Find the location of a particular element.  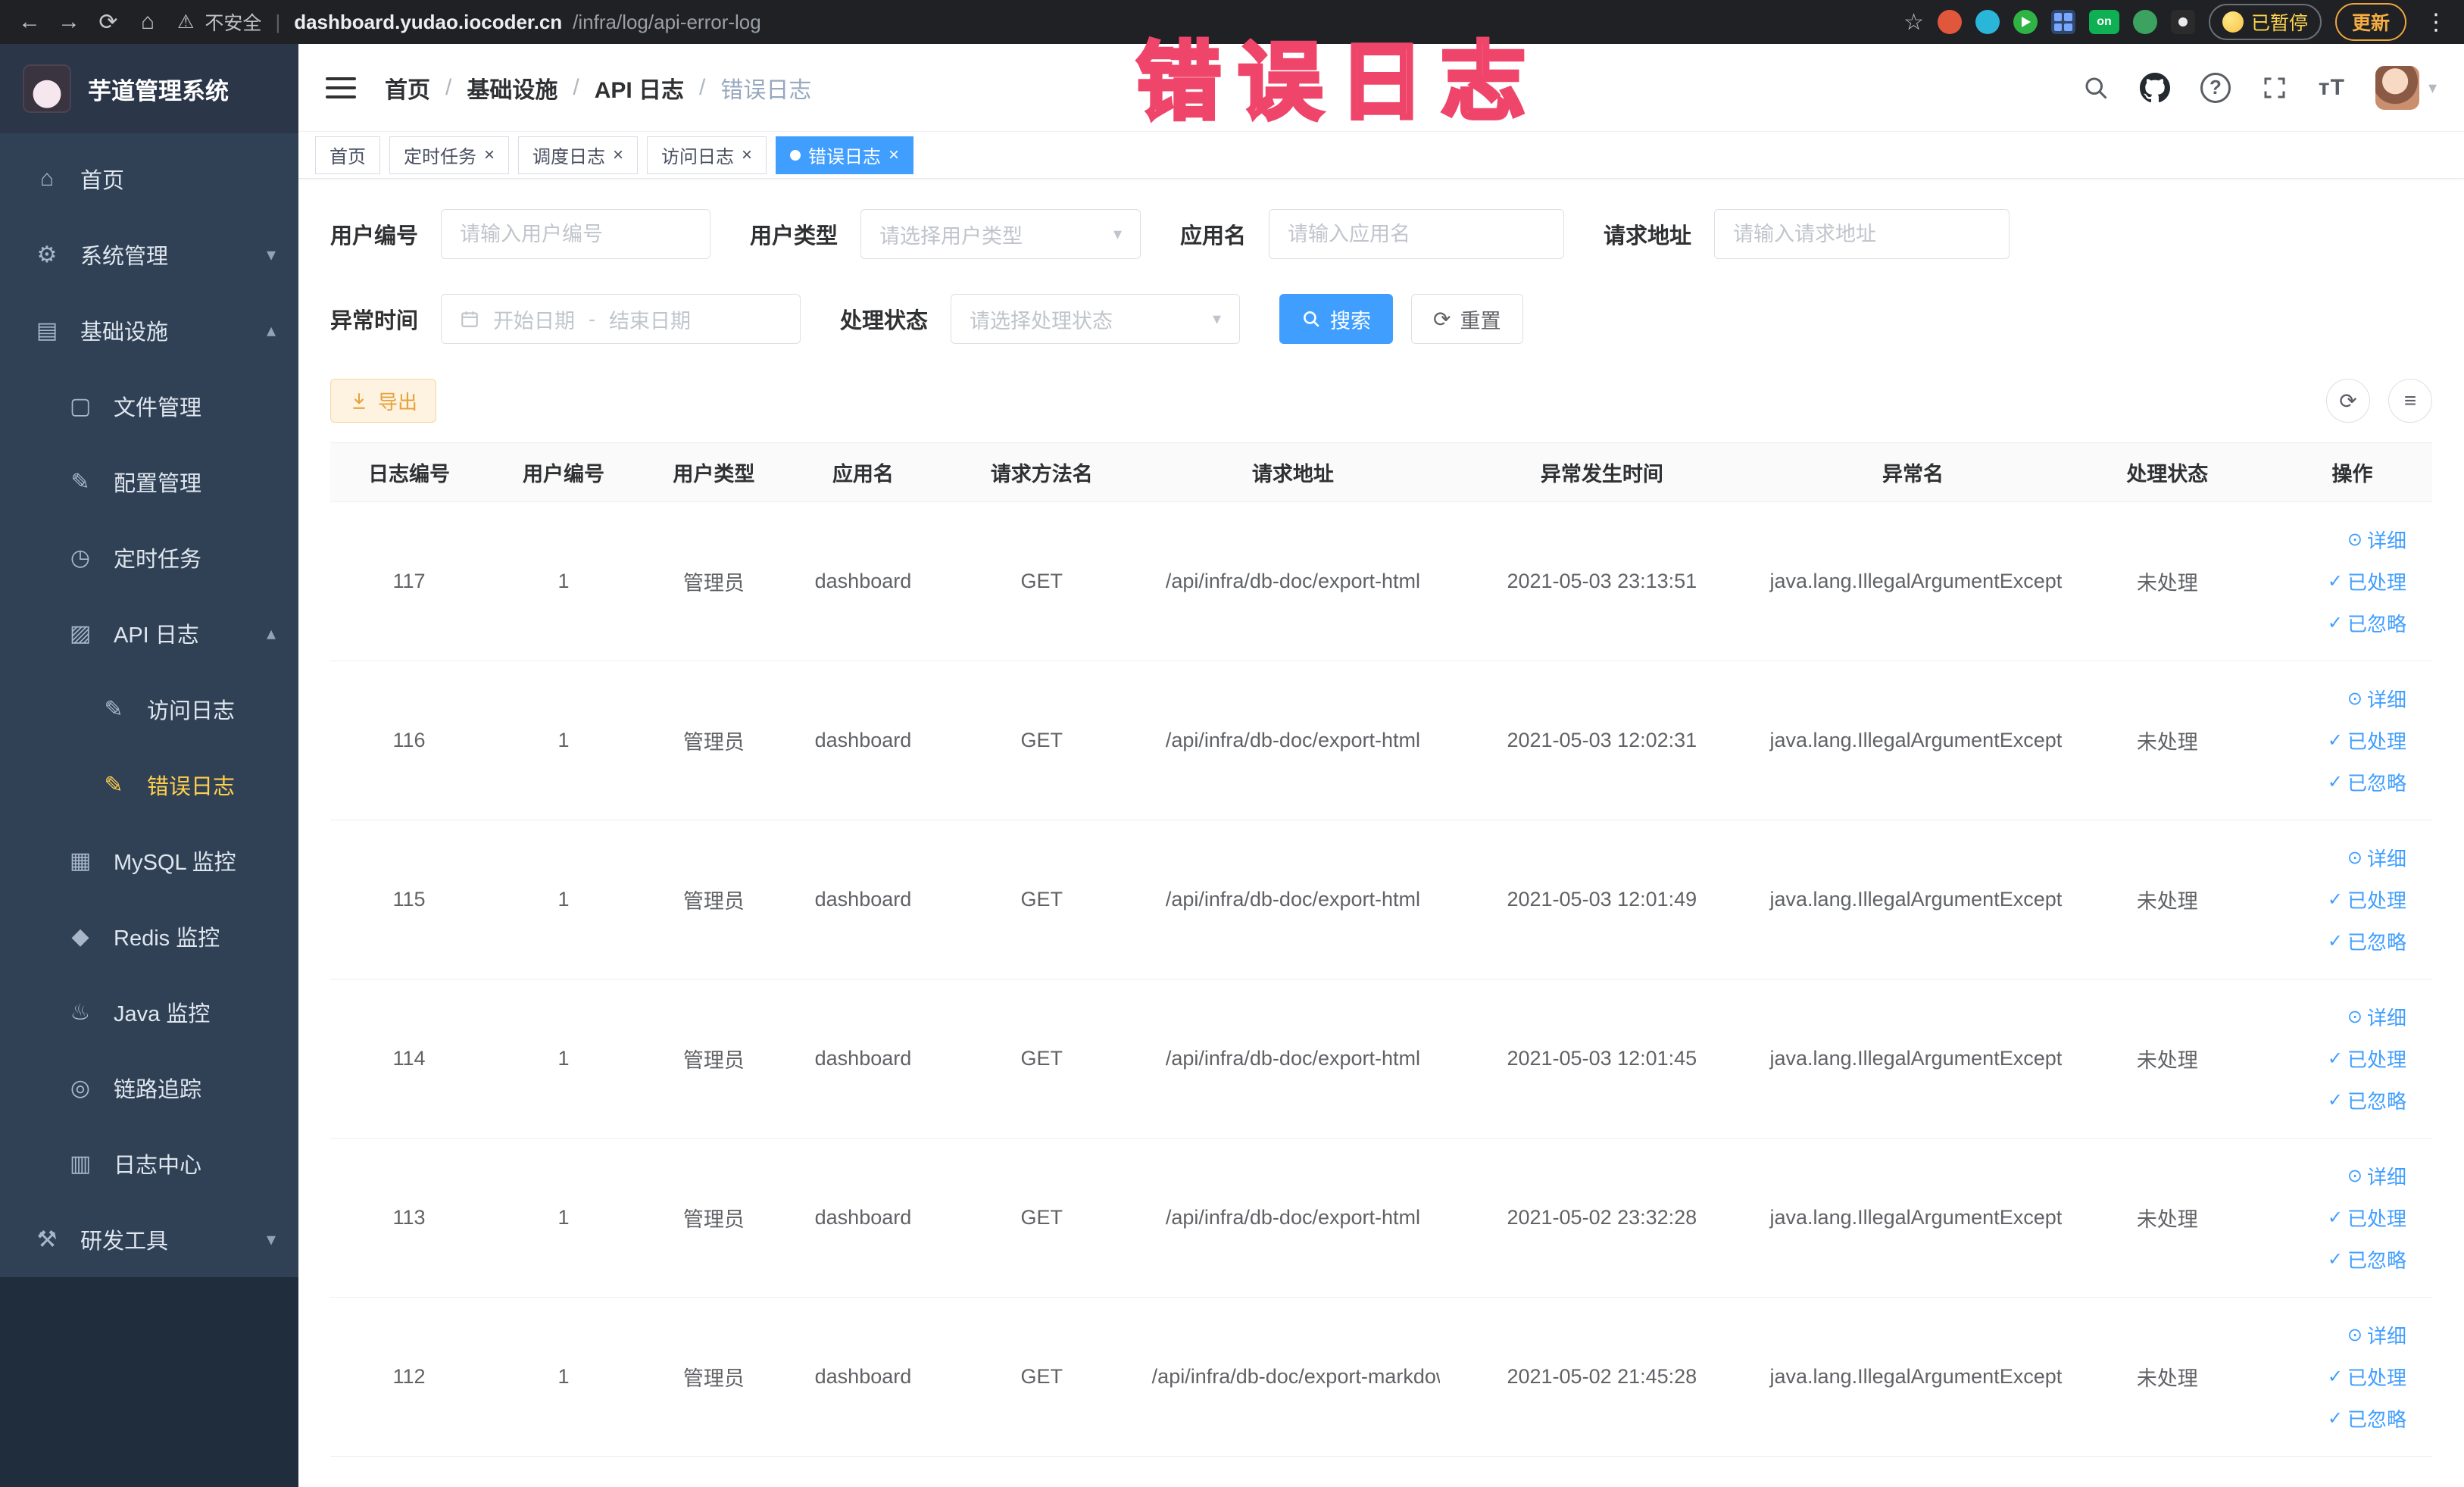

sidebar-item-redis-monitor: ◆ Redis 监控 is located at coordinates (149, 936).